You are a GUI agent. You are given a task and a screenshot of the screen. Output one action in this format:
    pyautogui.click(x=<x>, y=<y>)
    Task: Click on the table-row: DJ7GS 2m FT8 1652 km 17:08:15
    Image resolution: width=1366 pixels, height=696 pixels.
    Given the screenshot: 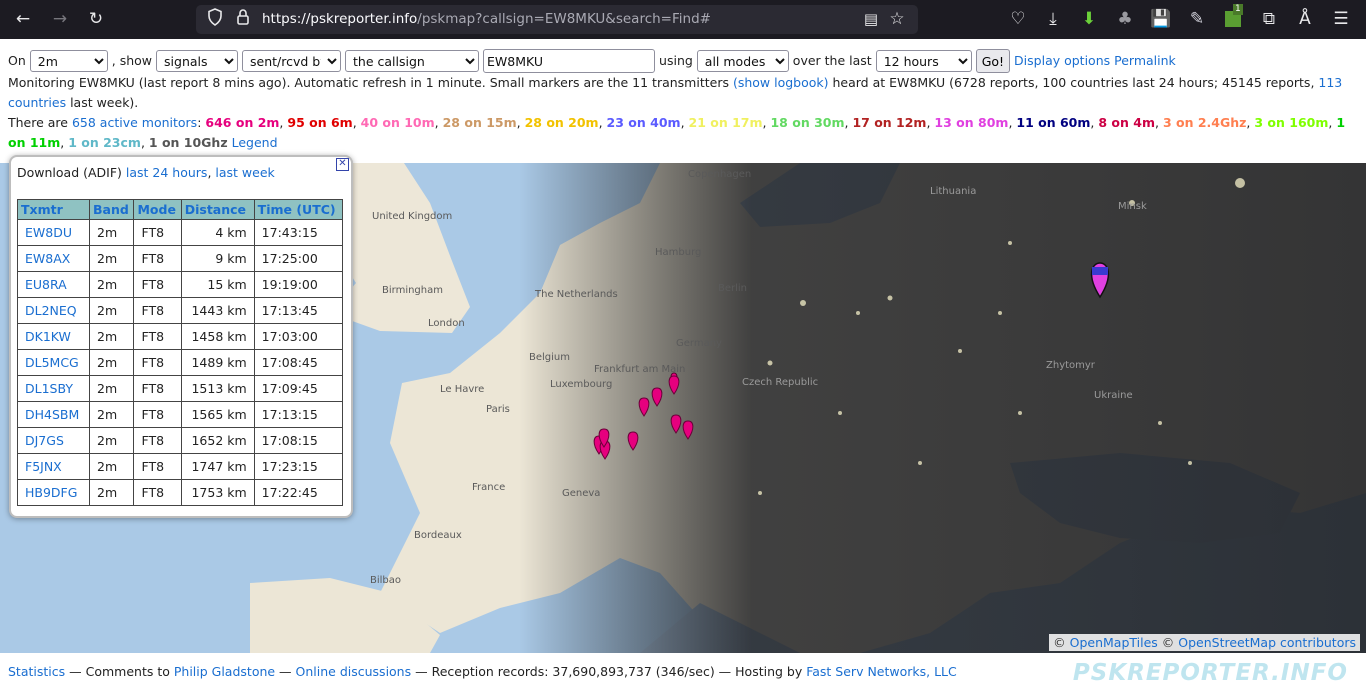 What is the action you would take?
    pyautogui.click(x=180, y=440)
    